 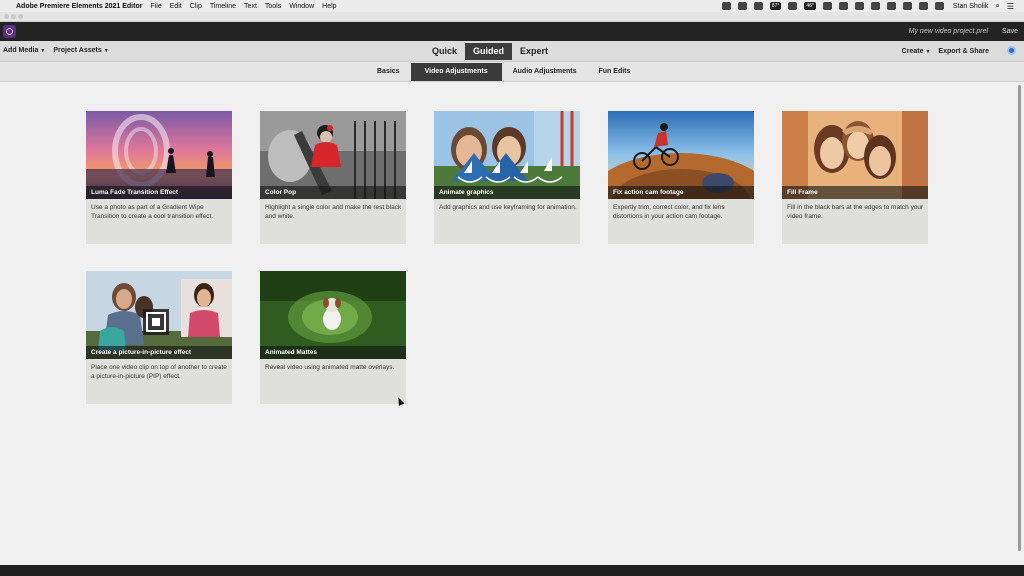 What do you see at coordinates (507, 192) in the screenshot?
I see `card-title: Animate graphics` at bounding box center [507, 192].